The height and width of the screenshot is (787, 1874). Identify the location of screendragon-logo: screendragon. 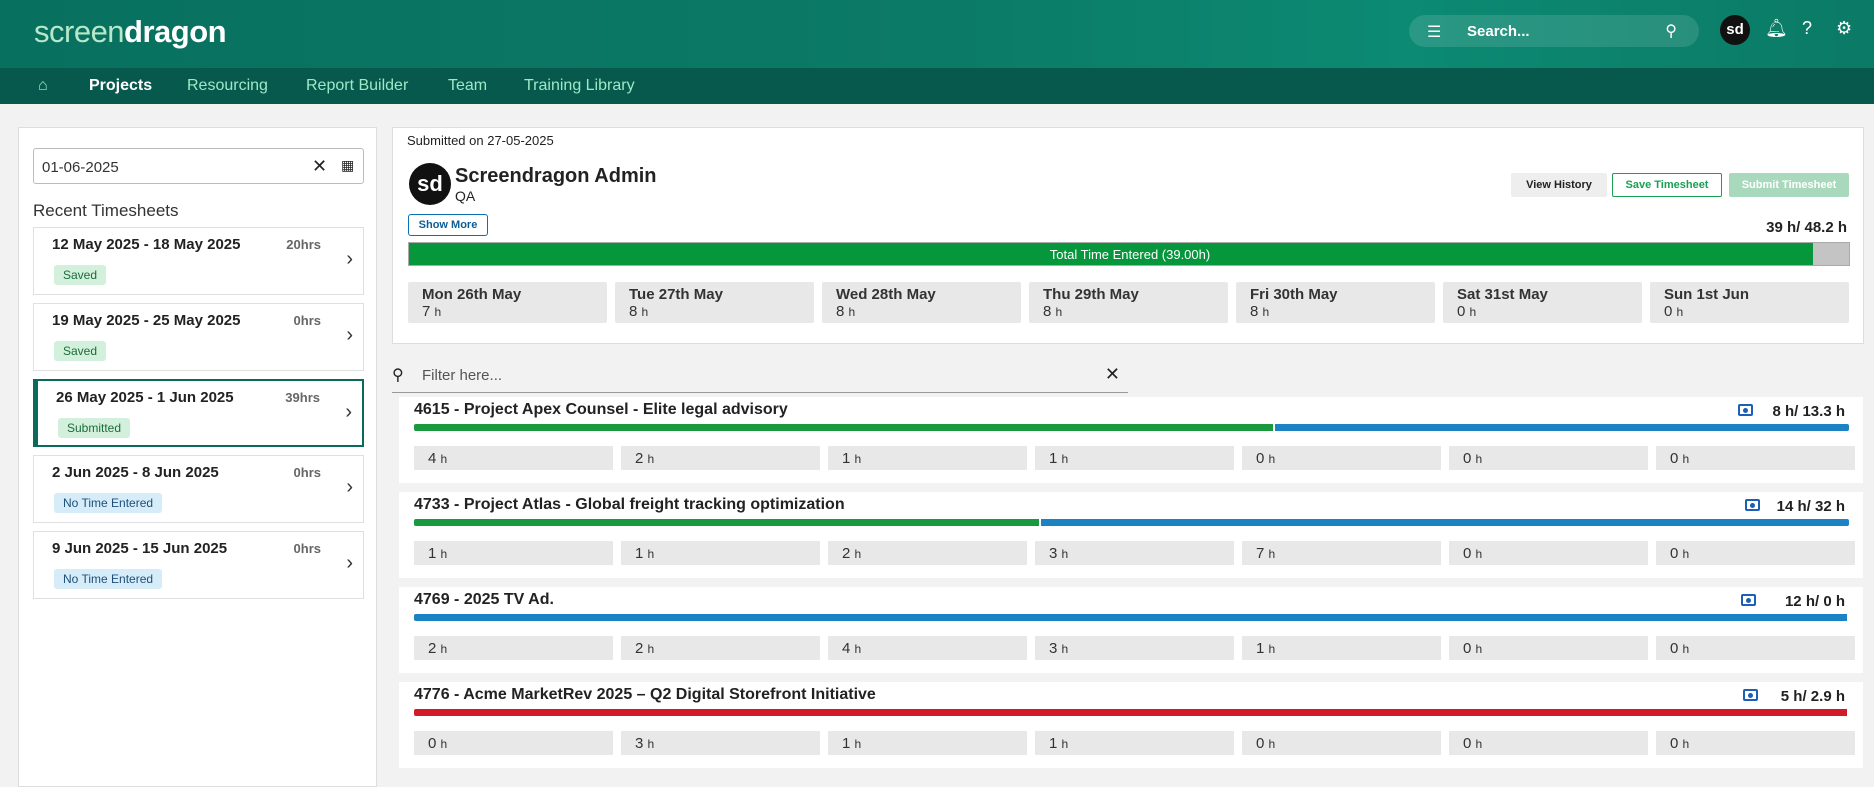
(130, 32).